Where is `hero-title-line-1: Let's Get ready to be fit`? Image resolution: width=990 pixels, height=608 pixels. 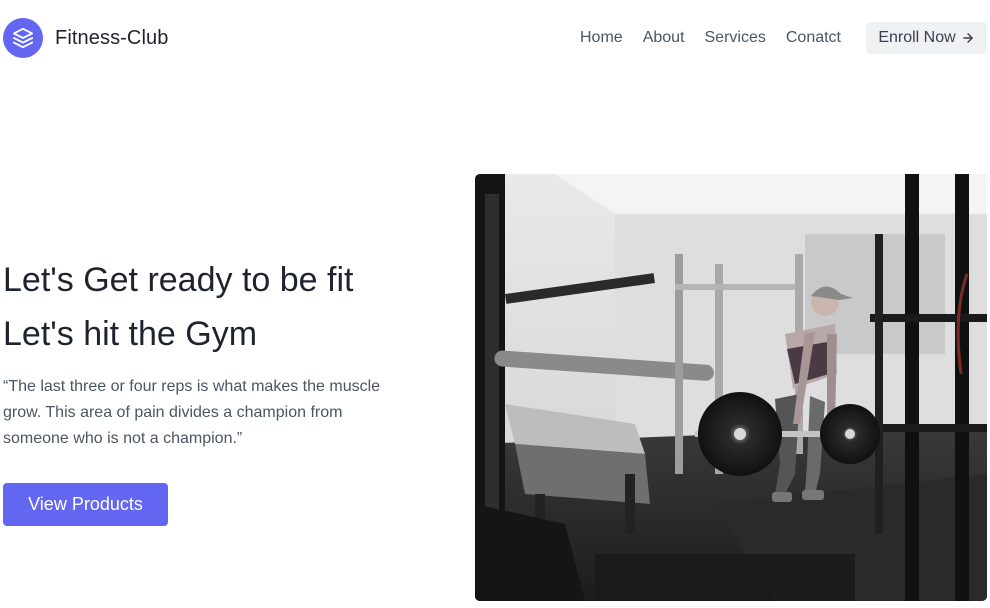 hero-title-line-1: Let's Get ready to be fit is located at coordinates (178, 280).